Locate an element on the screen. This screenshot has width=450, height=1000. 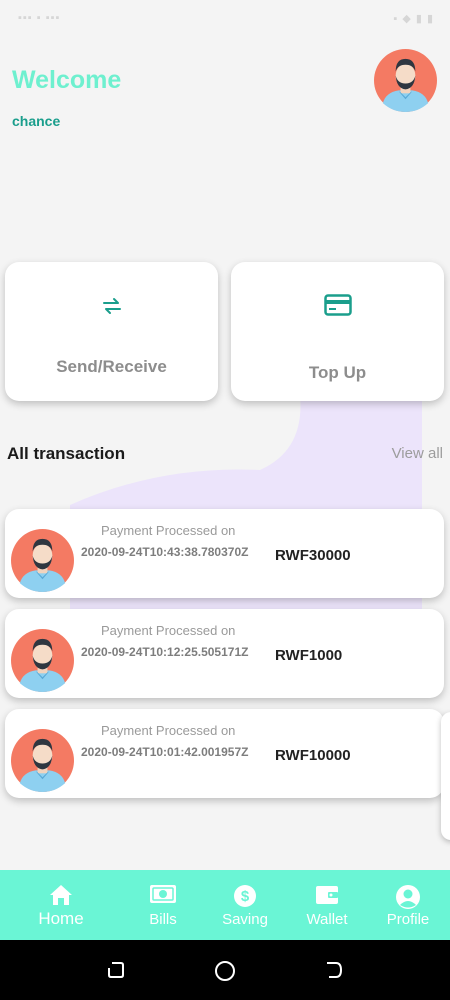
swap-icon is located at coordinates (111, 306).